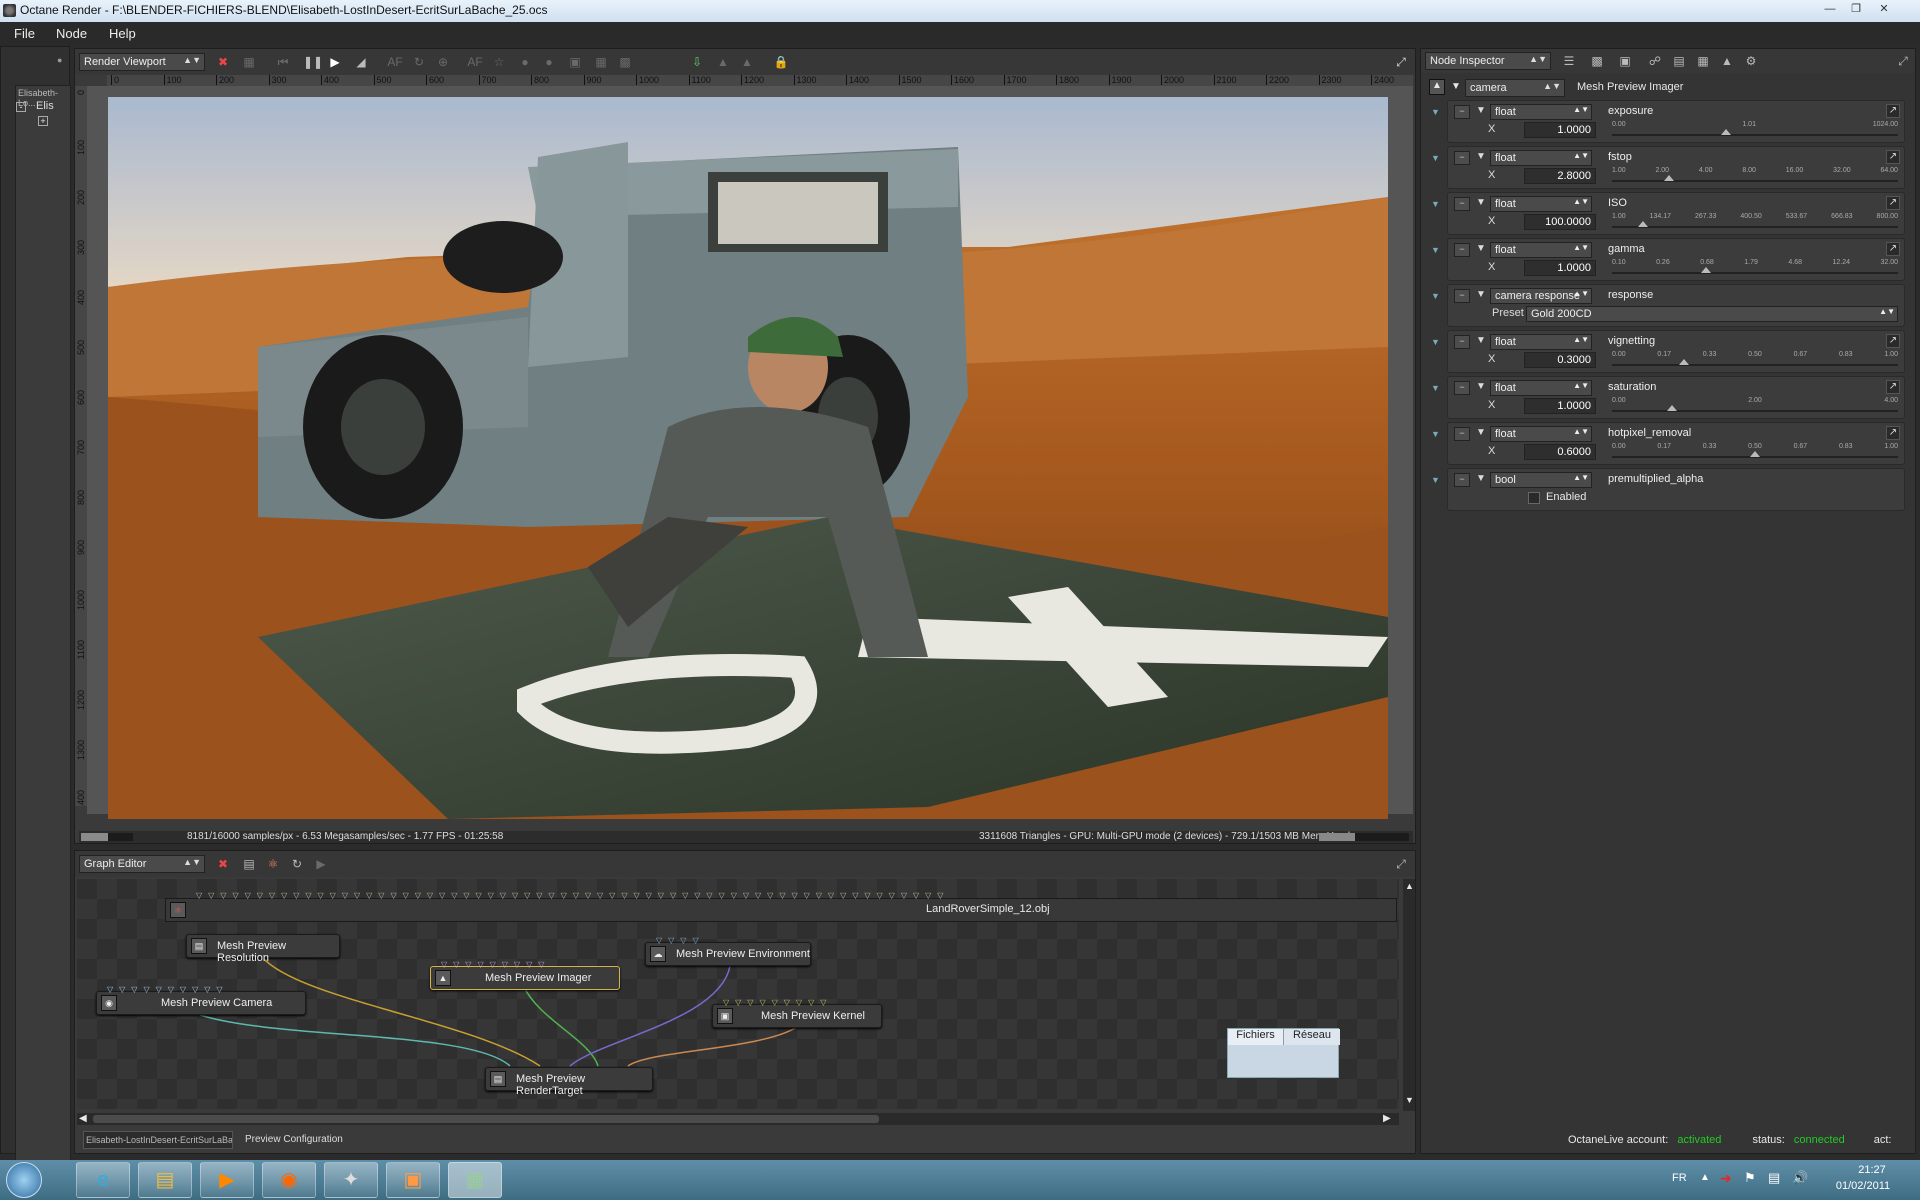  What do you see at coordinates (1726, 1178) in the screenshot?
I see `tray-app-icon: ➜` at bounding box center [1726, 1178].